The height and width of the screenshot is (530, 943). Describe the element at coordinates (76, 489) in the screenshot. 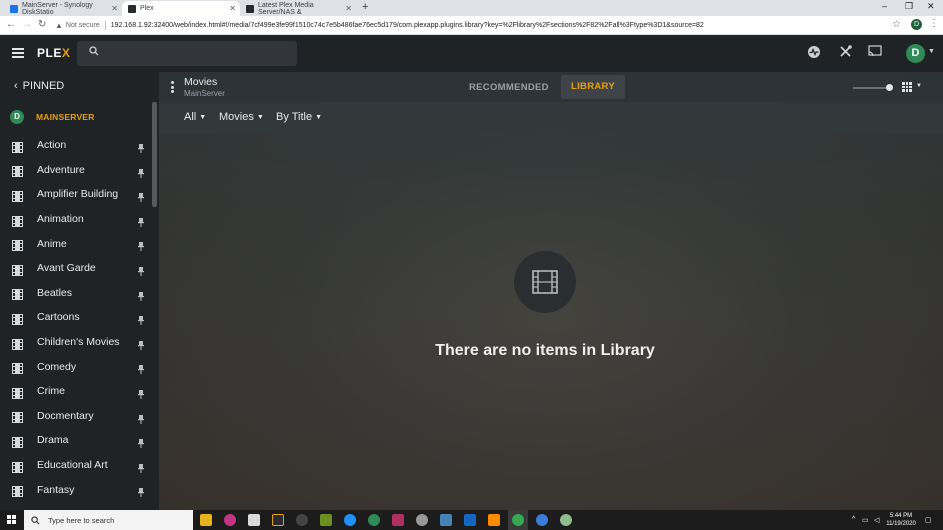

I see `sidebar-item-fantasy: Fantasy` at that location.